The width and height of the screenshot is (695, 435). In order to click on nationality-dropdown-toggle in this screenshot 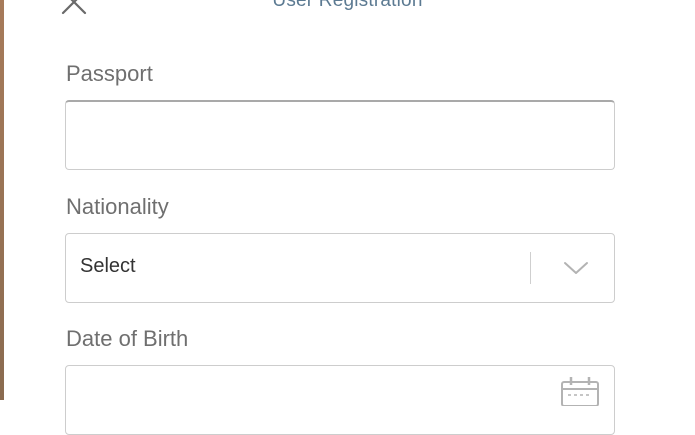, I will do `click(576, 268)`.